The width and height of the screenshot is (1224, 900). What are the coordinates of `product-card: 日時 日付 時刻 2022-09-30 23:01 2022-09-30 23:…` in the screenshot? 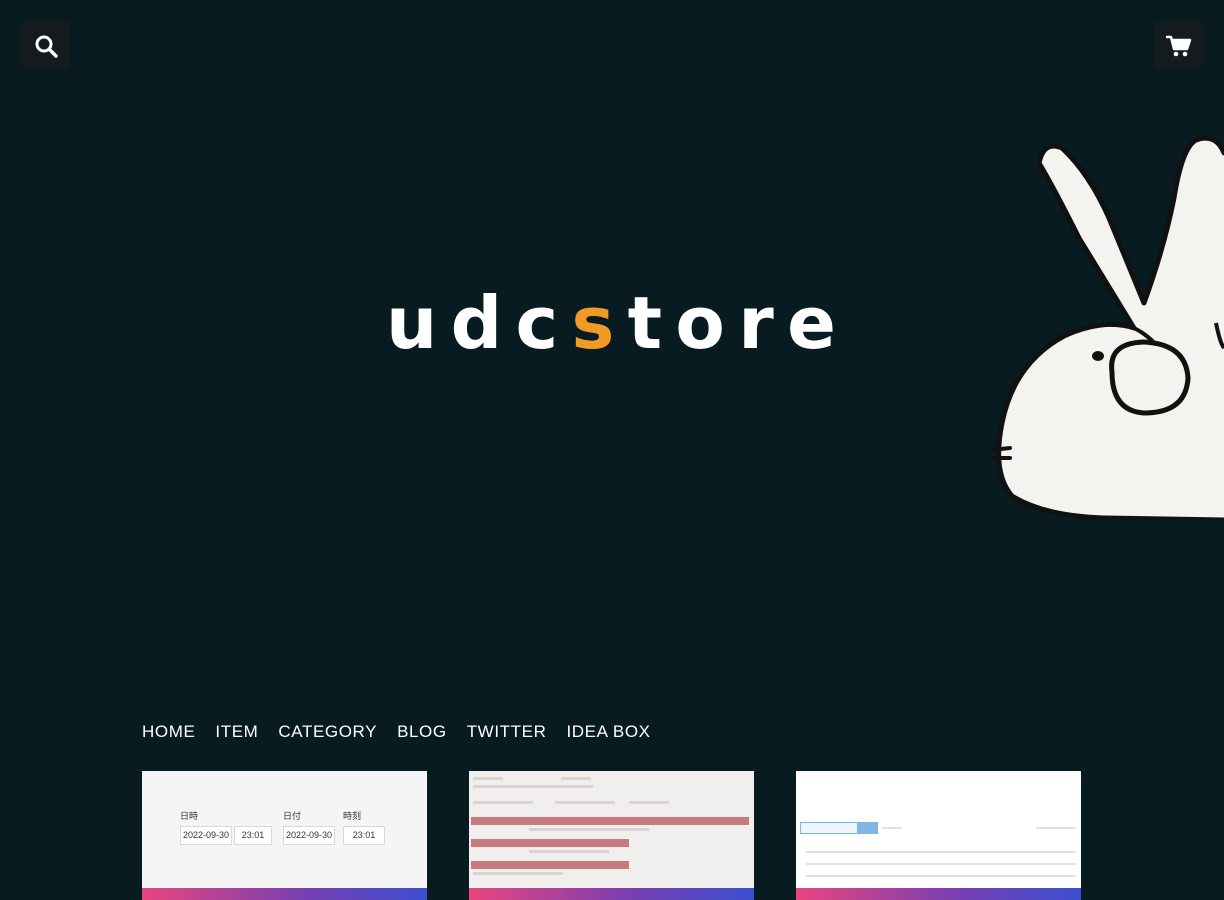 It's located at (284, 835).